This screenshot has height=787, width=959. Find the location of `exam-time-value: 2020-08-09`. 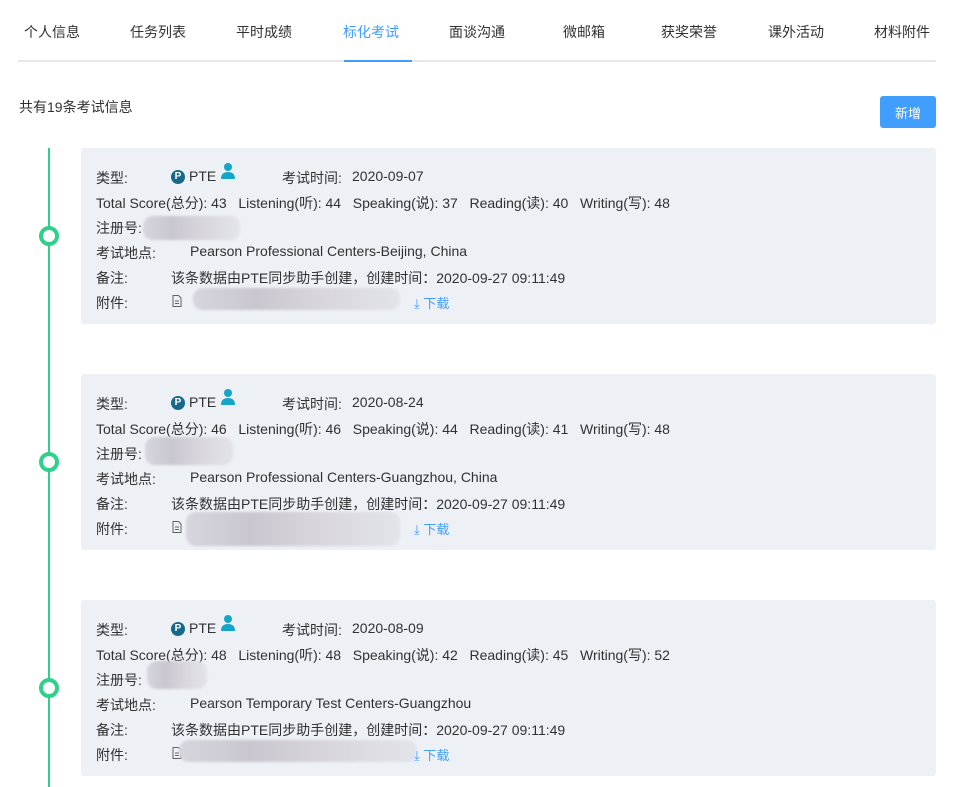

exam-time-value: 2020-08-09 is located at coordinates (388, 628).